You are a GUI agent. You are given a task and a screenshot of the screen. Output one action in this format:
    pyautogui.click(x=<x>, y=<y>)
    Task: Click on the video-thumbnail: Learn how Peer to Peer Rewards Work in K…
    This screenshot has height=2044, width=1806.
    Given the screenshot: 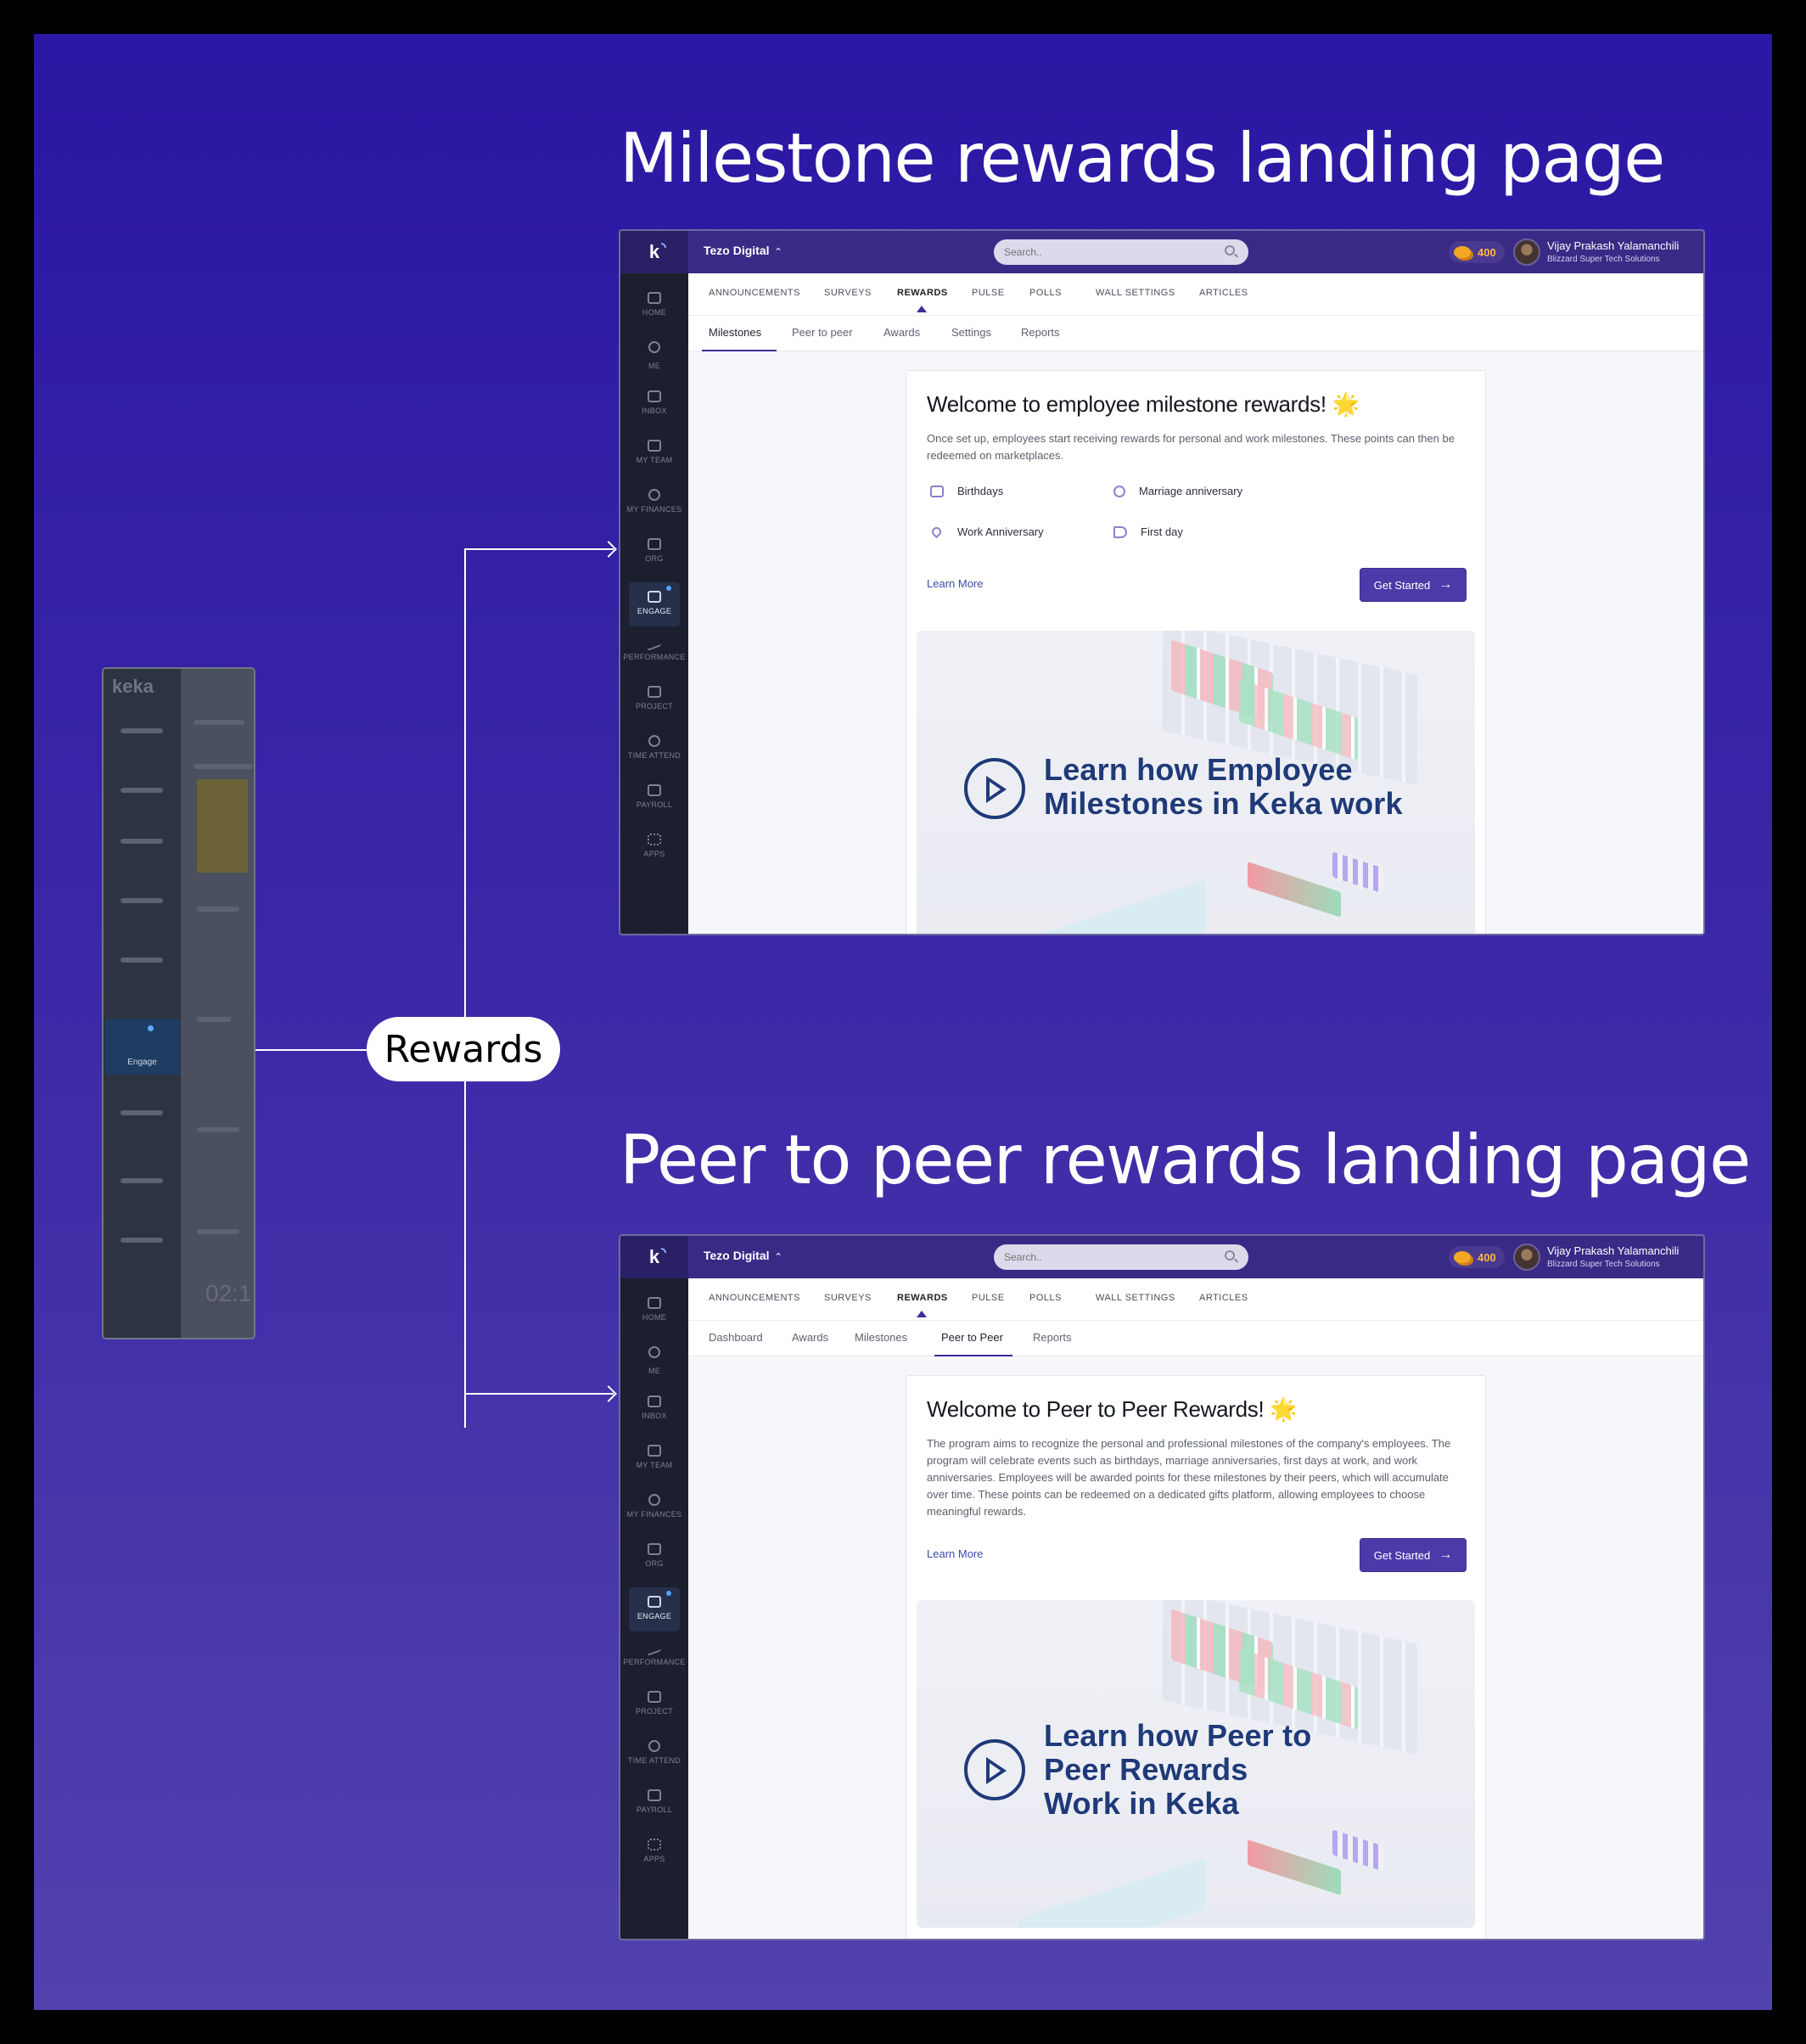 What is the action you would take?
    pyautogui.click(x=1196, y=1764)
    